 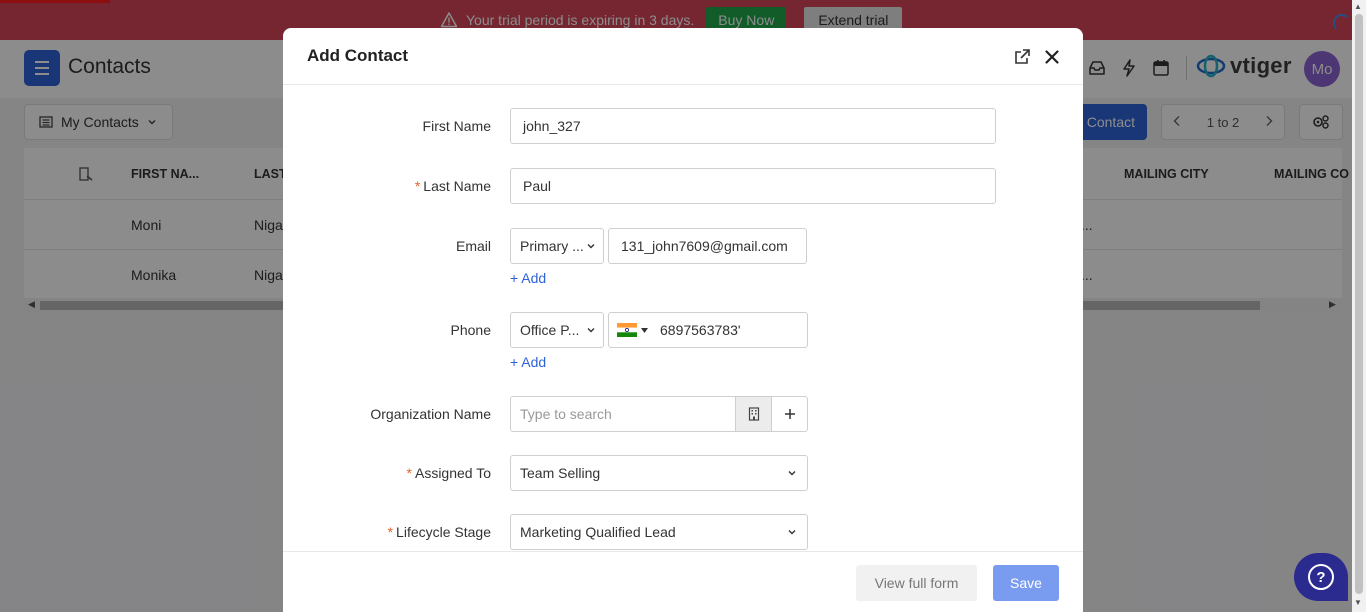 I want to click on email-label: Email, so click(x=473, y=246).